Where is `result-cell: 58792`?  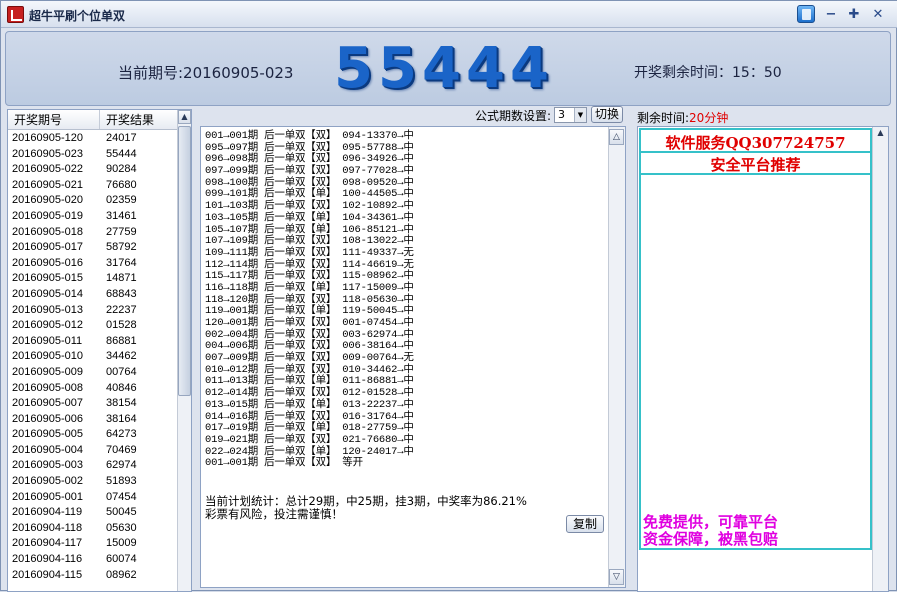 result-cell: 58792 is located at coordinates (121, 247).